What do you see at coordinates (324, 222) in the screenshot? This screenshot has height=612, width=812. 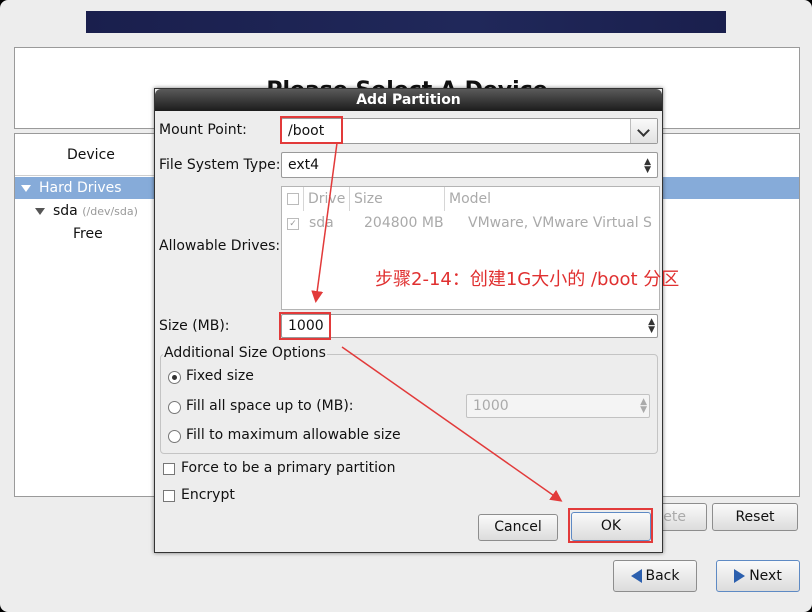 I see `arrow-to-size` at bounding box center [324, 222].